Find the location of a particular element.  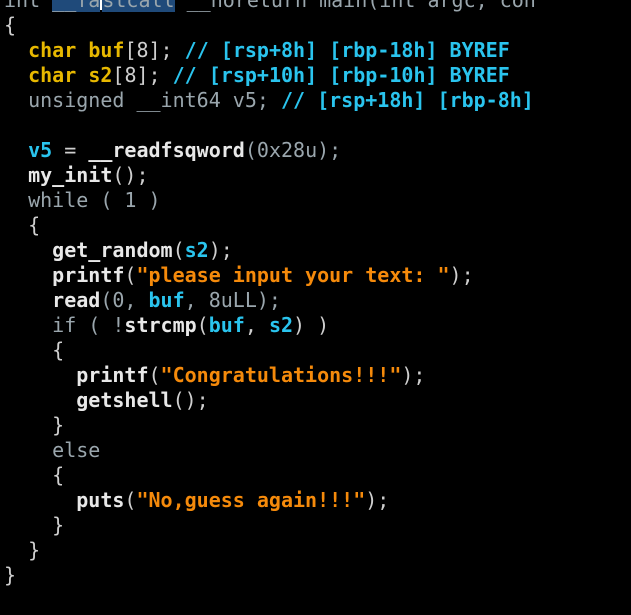

code-line: printf("please input your text: "); is located at coordinates (239, 275).